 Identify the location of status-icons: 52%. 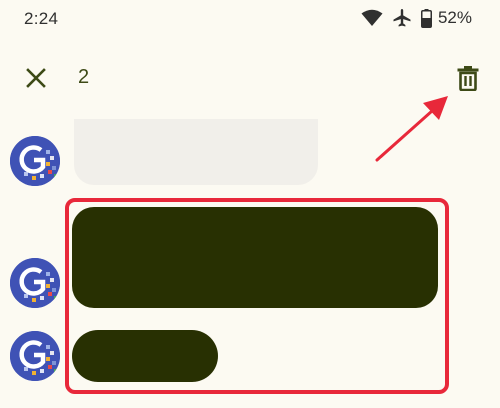
(416, 18).